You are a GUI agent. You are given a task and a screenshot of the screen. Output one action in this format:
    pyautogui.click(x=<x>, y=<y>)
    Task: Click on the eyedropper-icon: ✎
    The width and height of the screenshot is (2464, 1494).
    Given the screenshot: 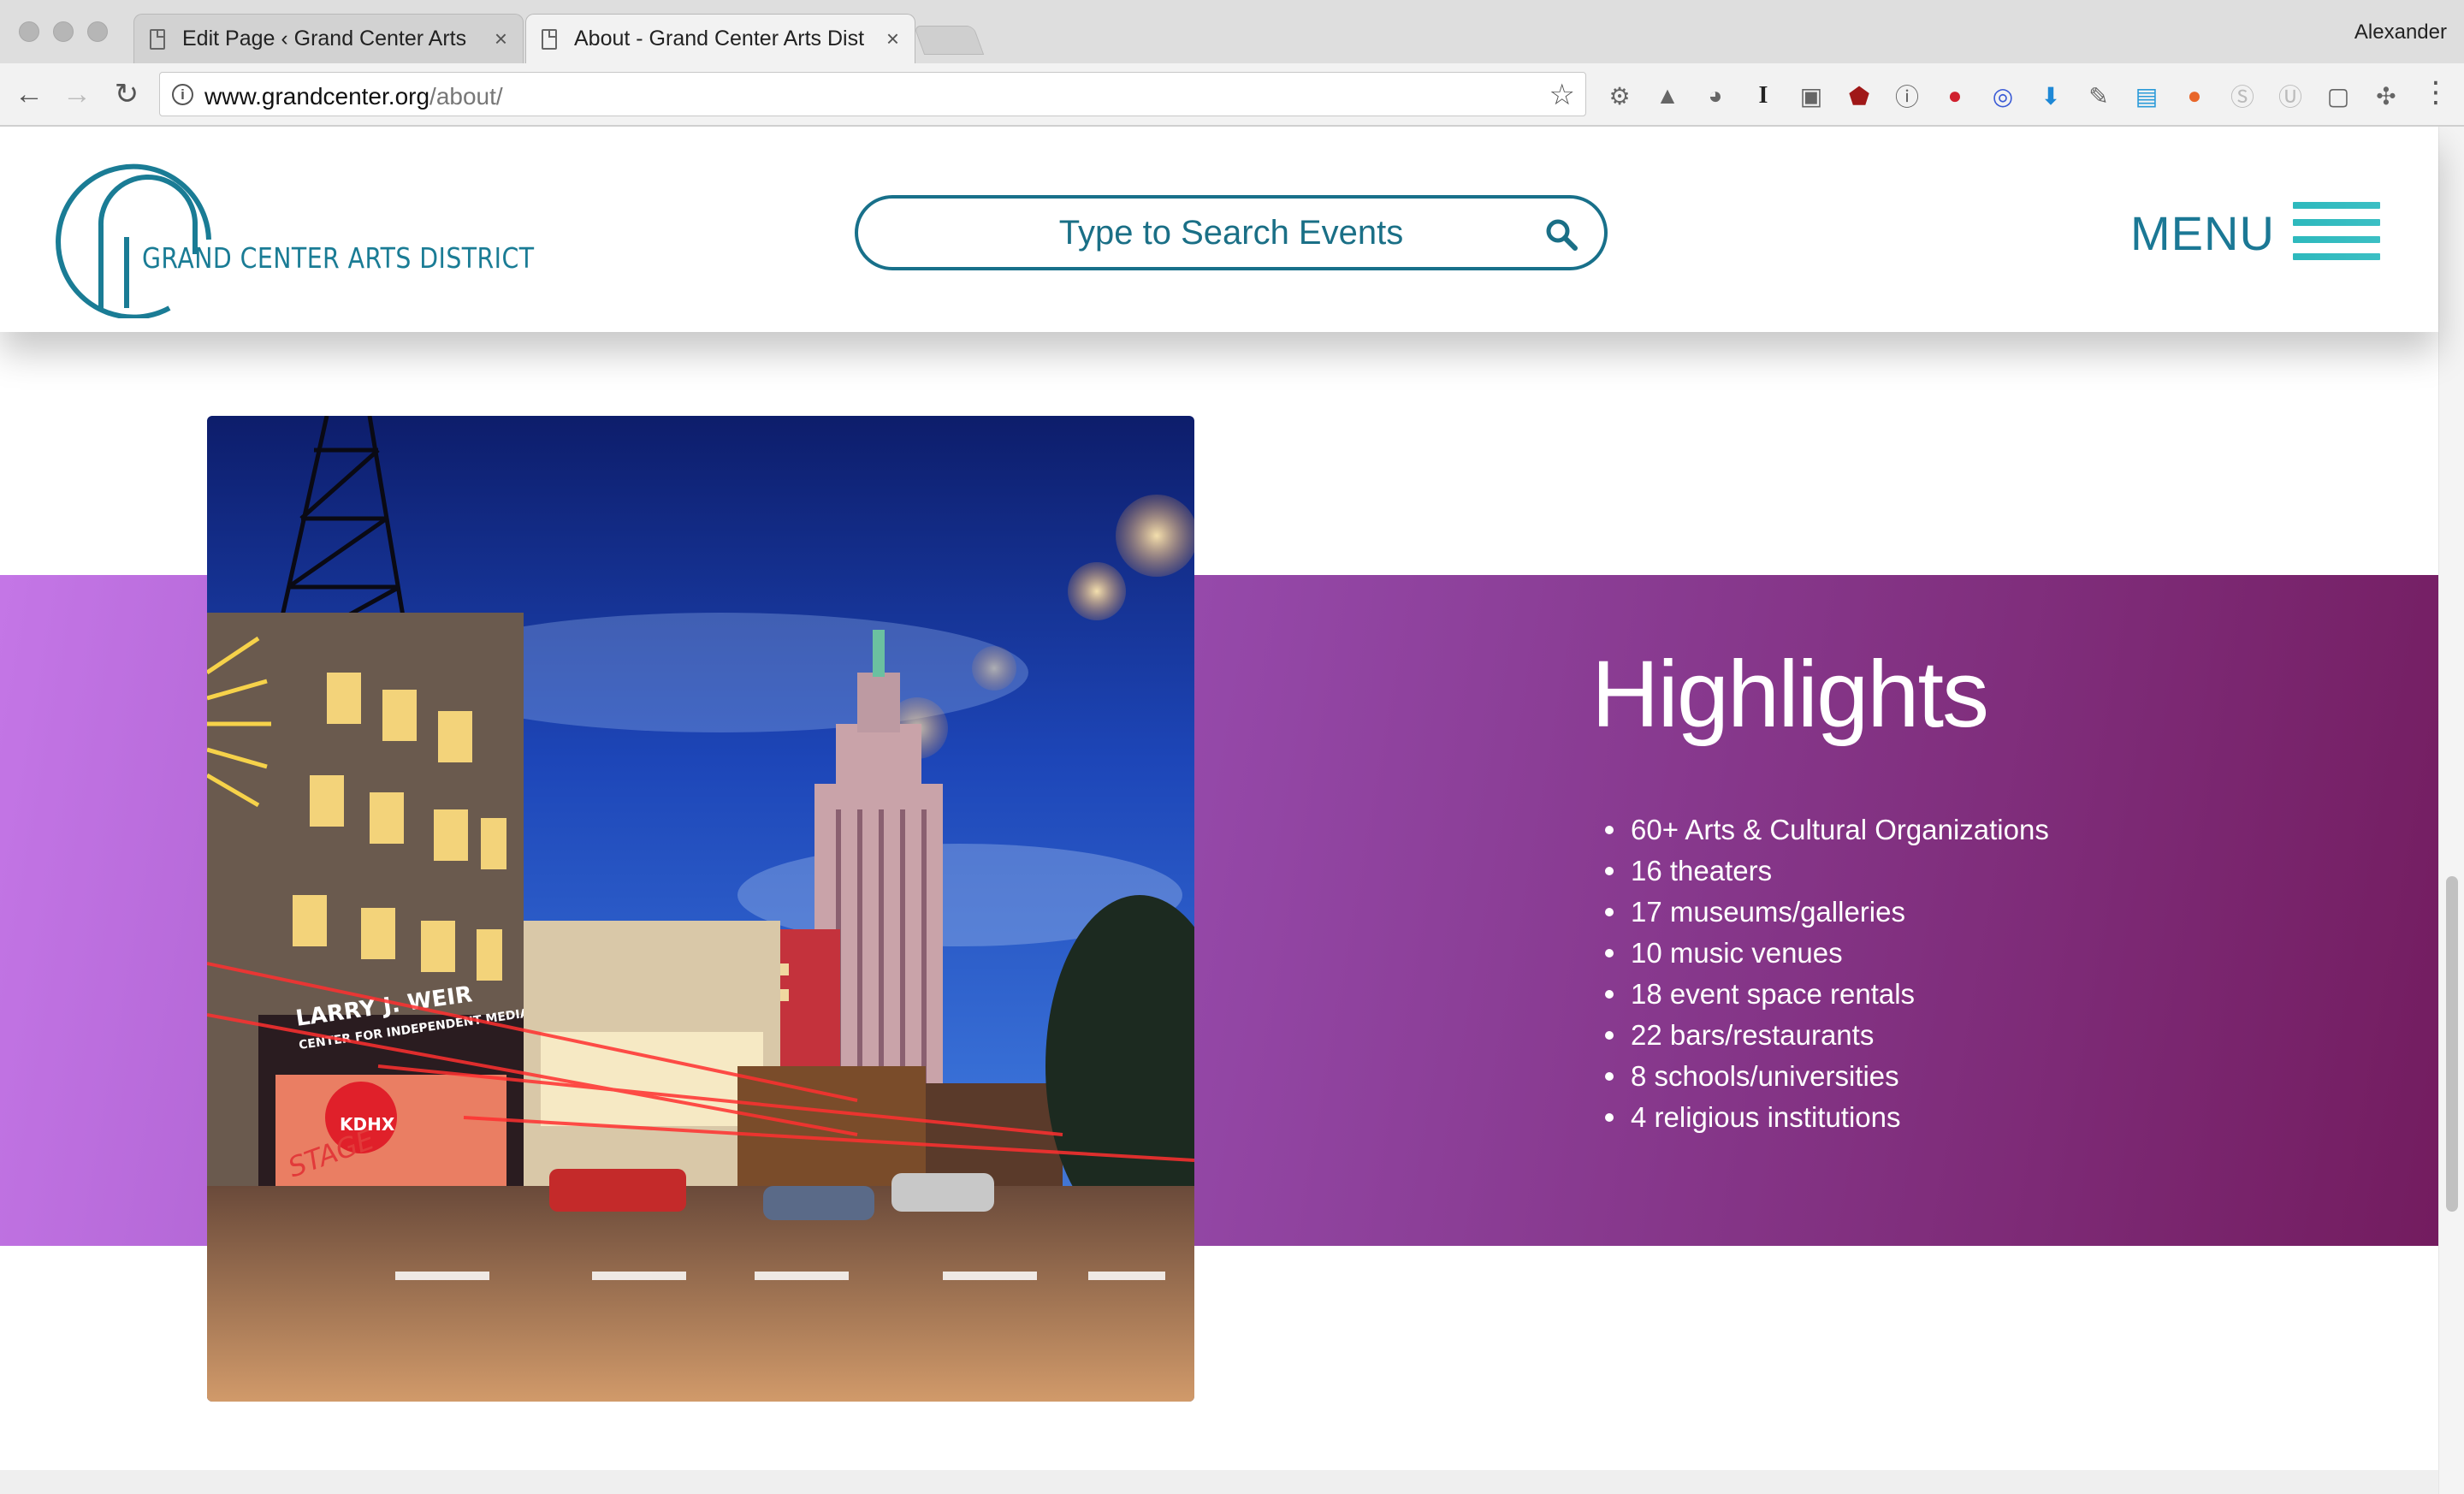 What is the action you would take?
    pyautogui.click(x=2098, y=95)
    